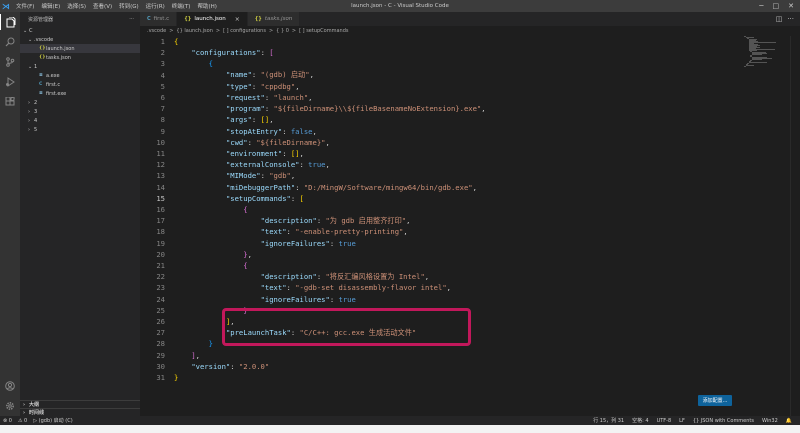  Describe the element at coordinates (440, 299) in the screenshot. I see `code-line: 24 "ignoreFailures": true` at that location.